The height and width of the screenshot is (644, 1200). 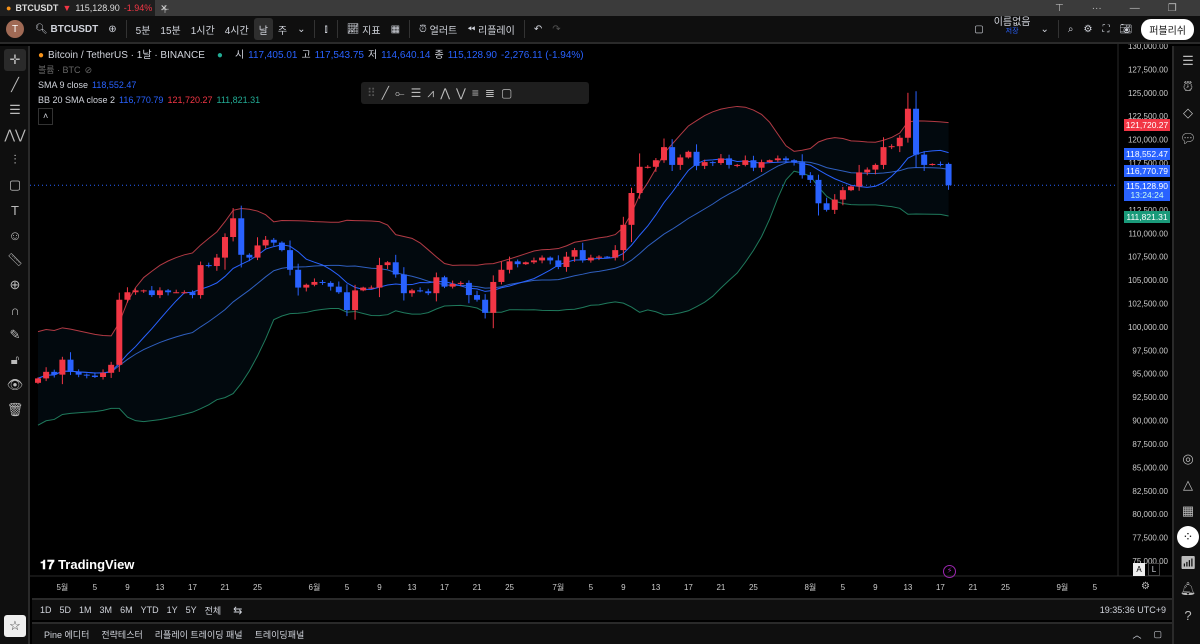 What do you see at coordinates (191, 610) in the screenshot?
I see `range-5y: 5Y` at bounding box center [191, 610].